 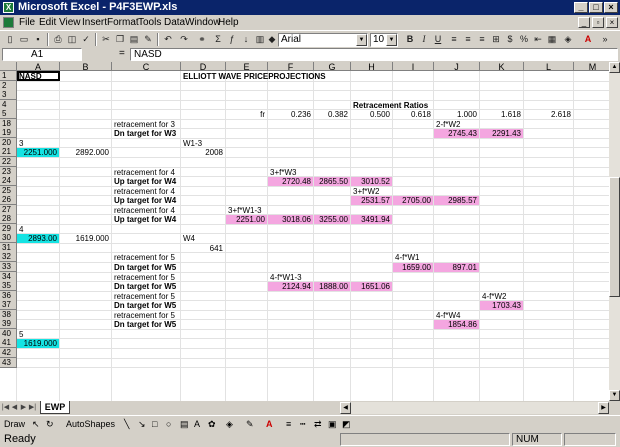 What do you see at coordinates (8, 219) in the screenshot?
I see `row-header-28: 28` at bounding box center [8, 219].